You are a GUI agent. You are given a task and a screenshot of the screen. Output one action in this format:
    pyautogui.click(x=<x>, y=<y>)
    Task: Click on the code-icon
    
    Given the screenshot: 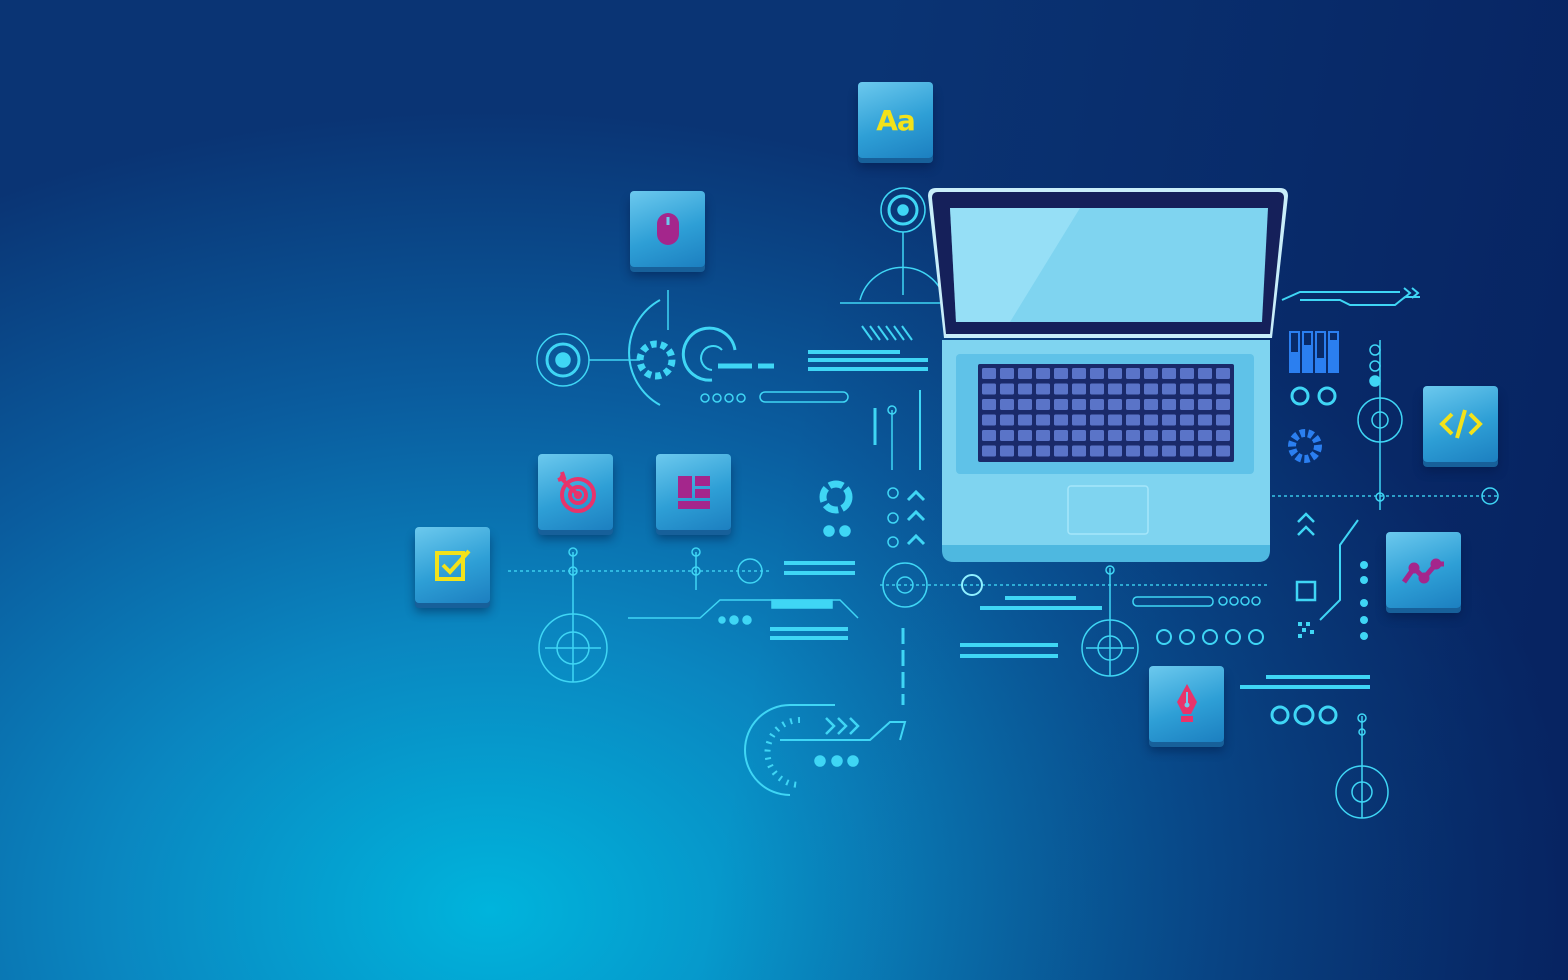 What is the action you would take?
    pyautogui.click(x=1460, y=424)
    